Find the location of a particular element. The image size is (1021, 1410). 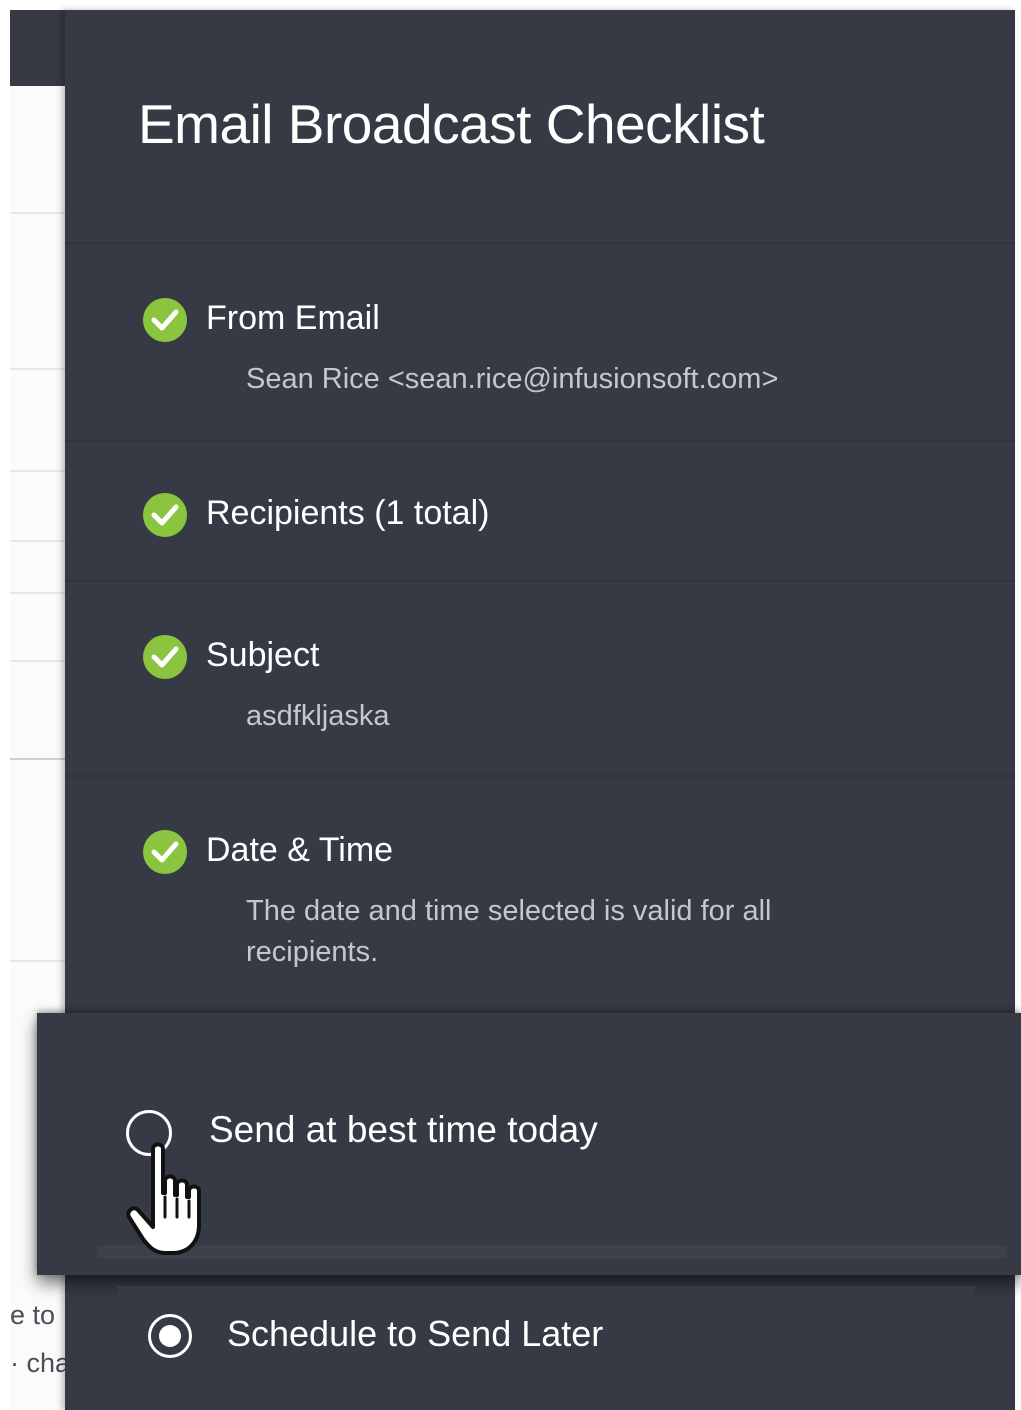

background-page-header is located at coordinates (40, 48).